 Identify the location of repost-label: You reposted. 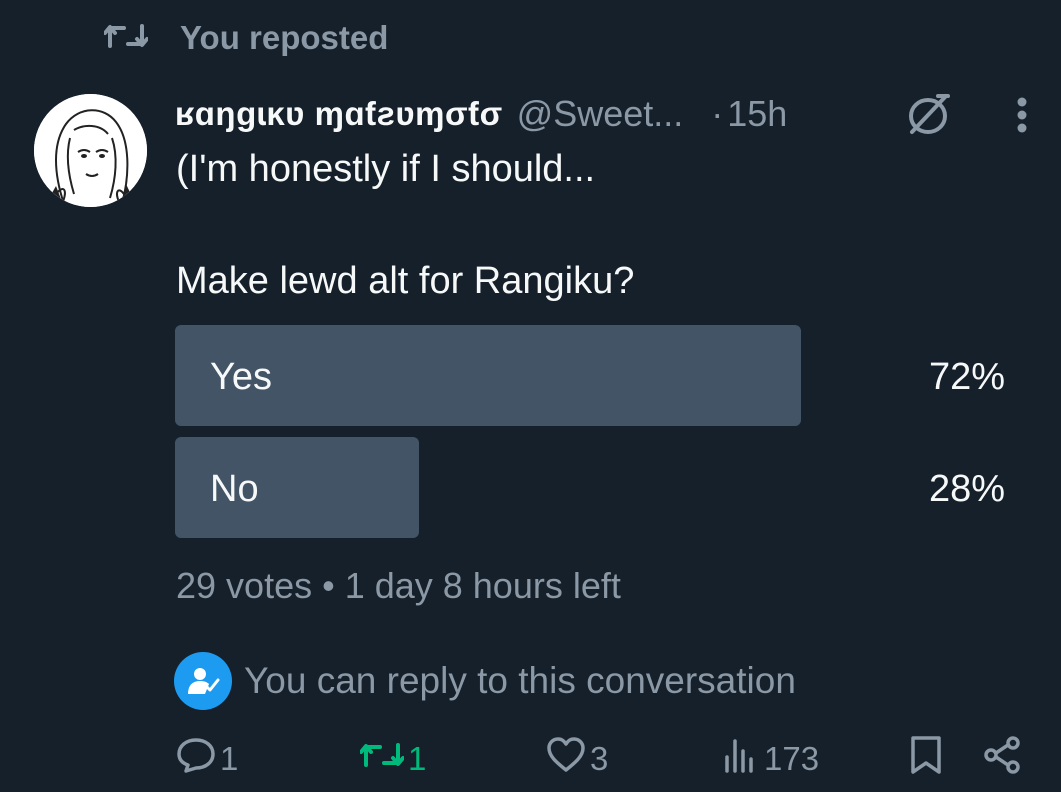
(284, 37).